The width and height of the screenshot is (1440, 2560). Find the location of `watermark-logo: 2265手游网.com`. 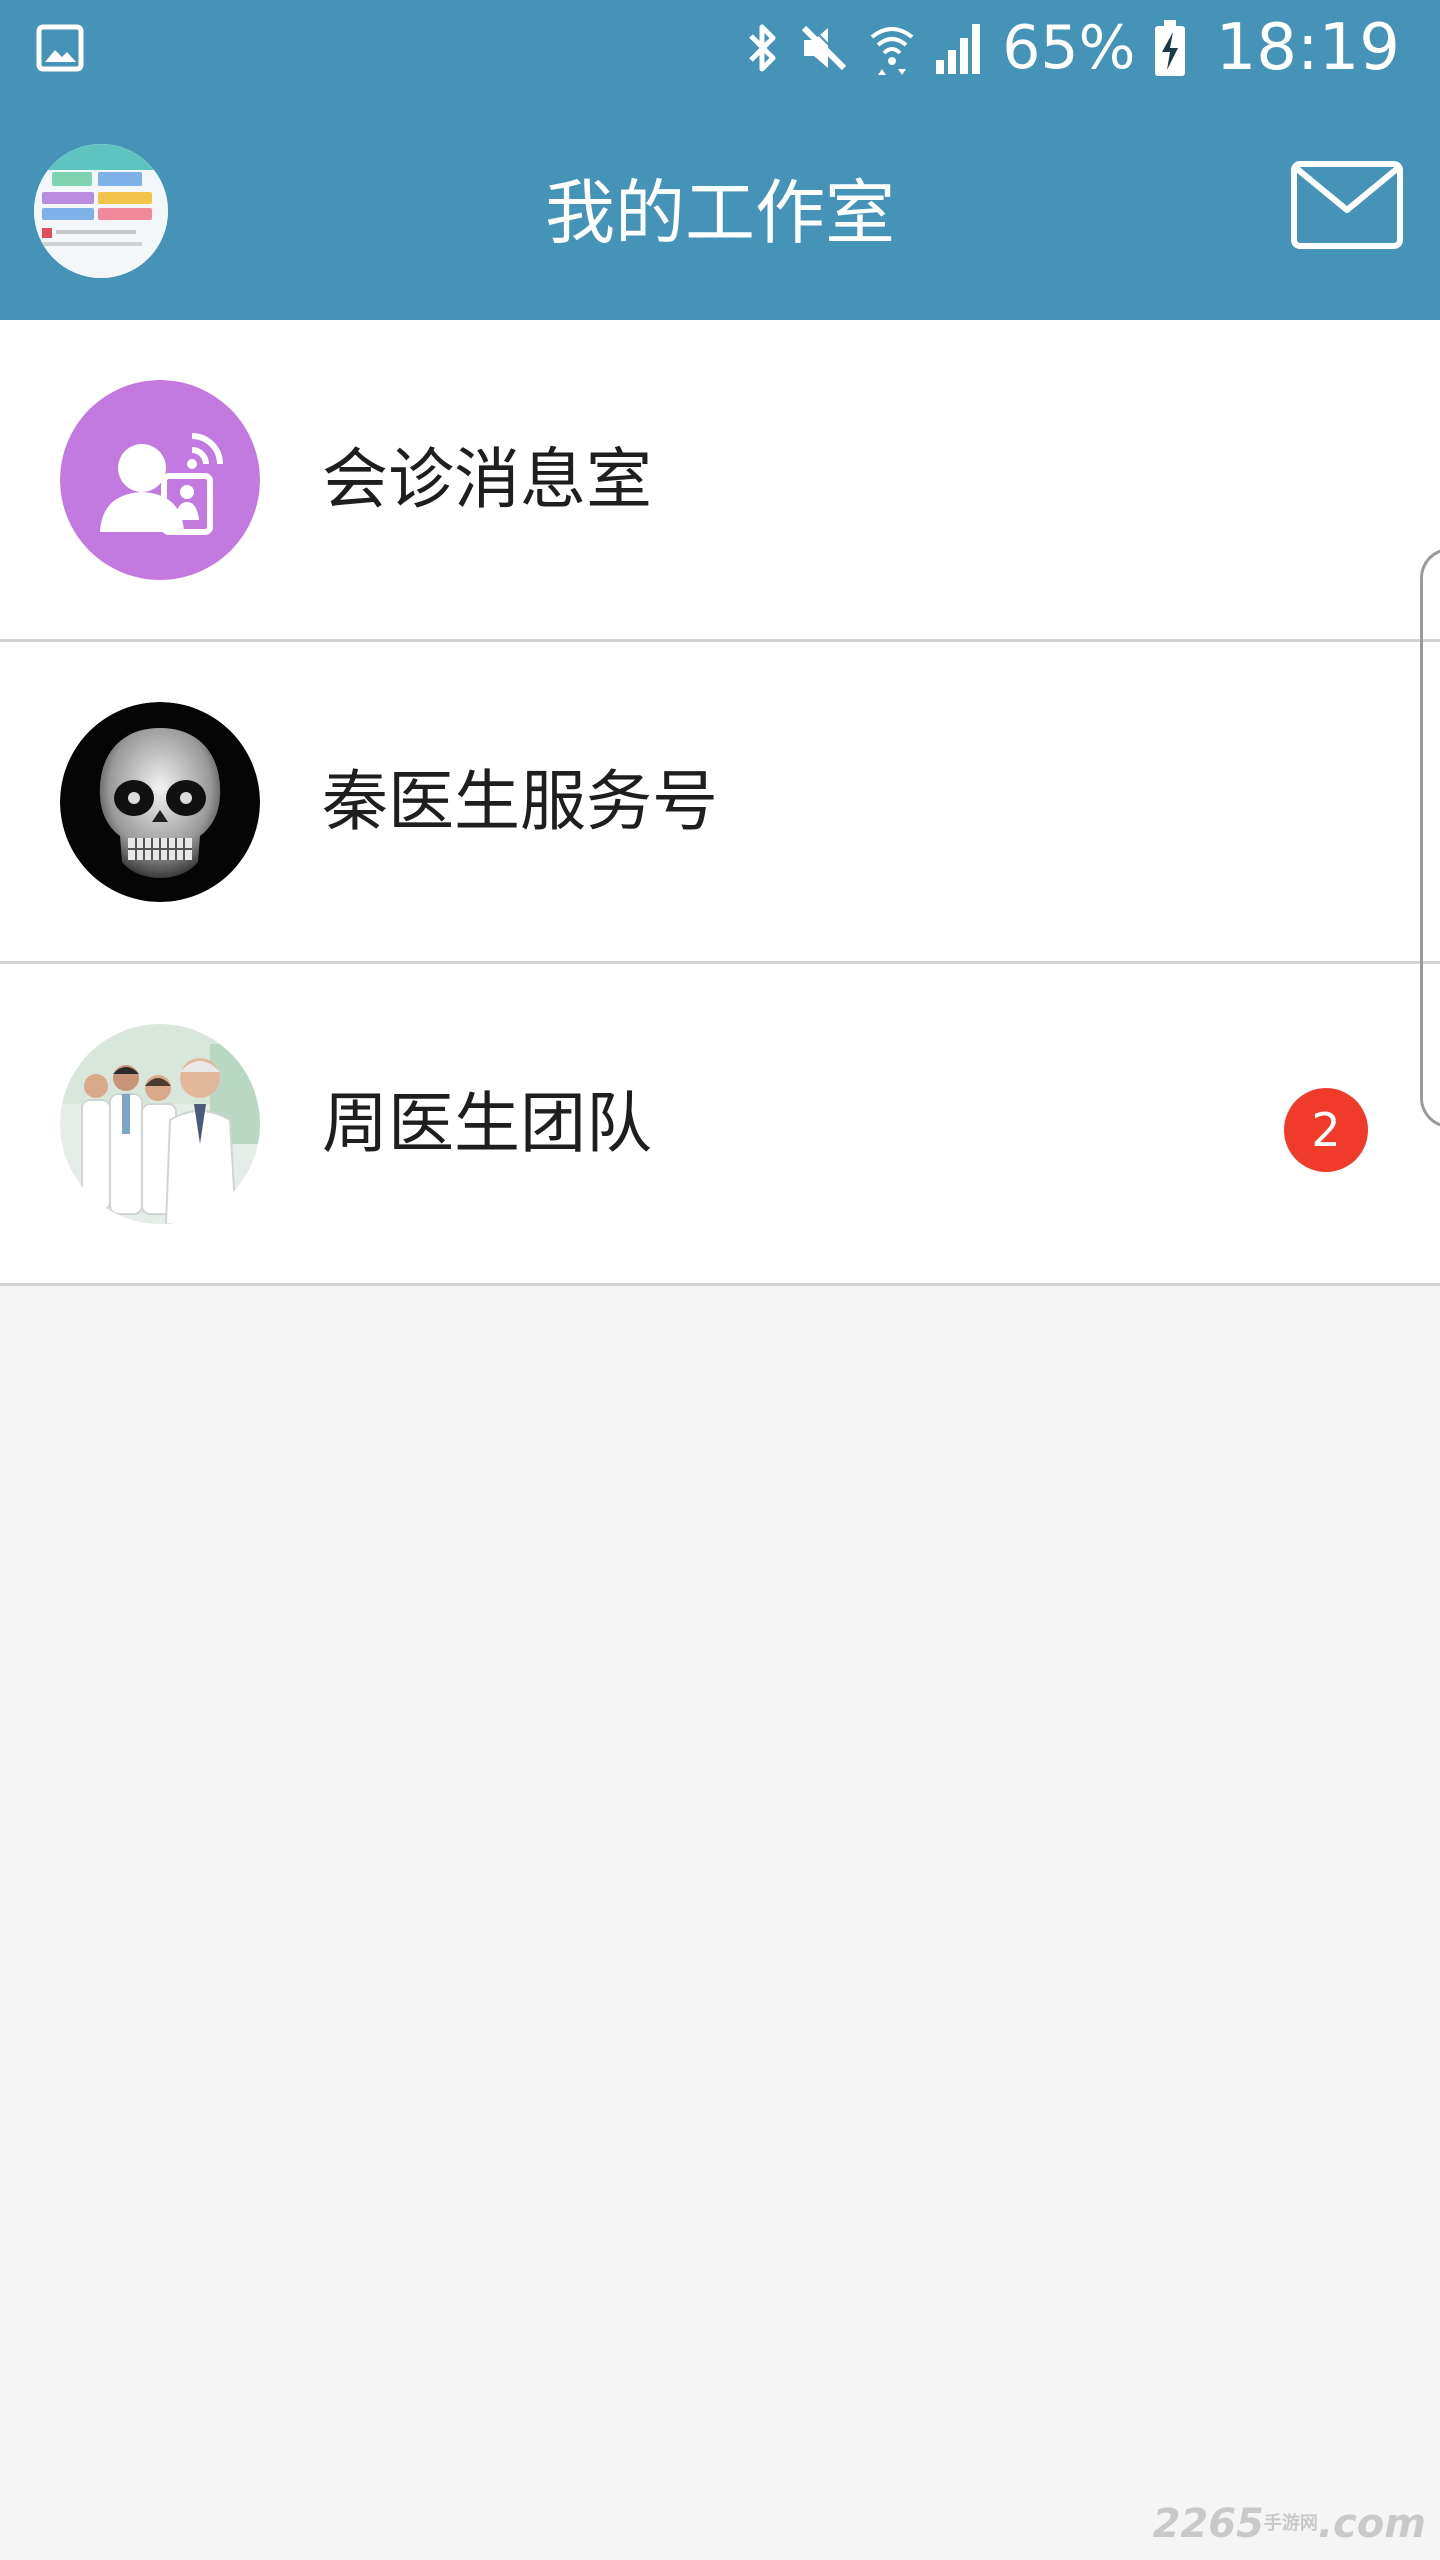

watermark-logo: 2265手游网.com is located at coordinates (1289, 2524).